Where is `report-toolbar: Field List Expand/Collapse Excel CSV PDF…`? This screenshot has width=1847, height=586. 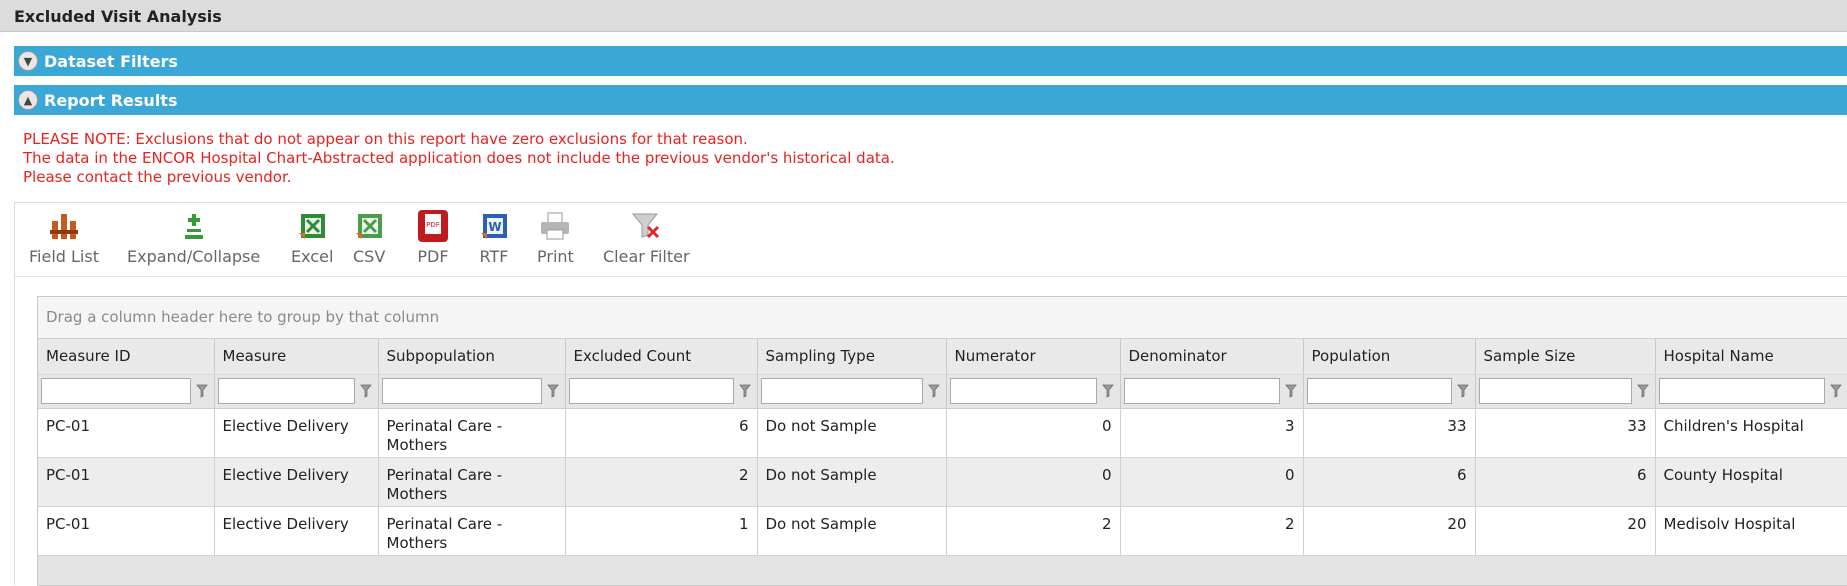
report-toolbar: Field List Expand/Collapse Excel CSV PDF… is located at coordinates (931, 240).